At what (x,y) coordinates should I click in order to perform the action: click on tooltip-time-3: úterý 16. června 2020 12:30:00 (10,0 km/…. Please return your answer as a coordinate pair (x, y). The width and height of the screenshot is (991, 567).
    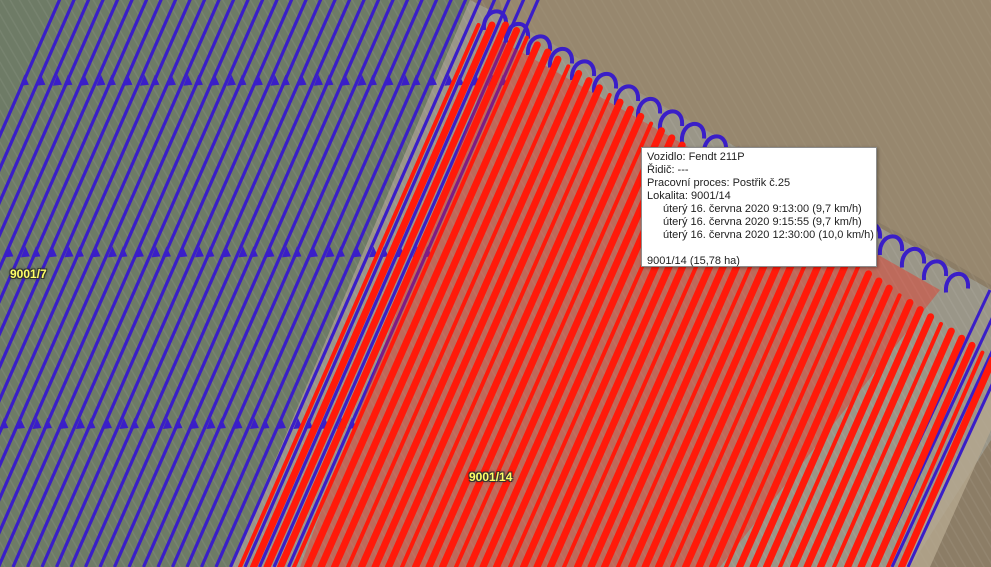
    Looking at the image, I should click on (768, 235).